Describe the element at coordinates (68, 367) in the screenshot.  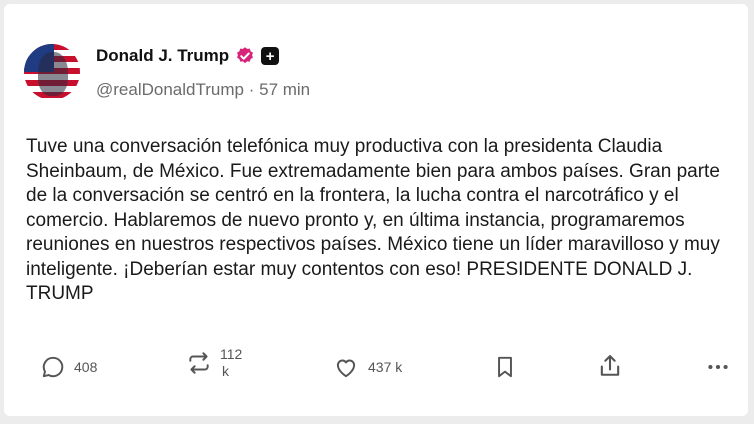
I see `reply-button: 408` at that location.